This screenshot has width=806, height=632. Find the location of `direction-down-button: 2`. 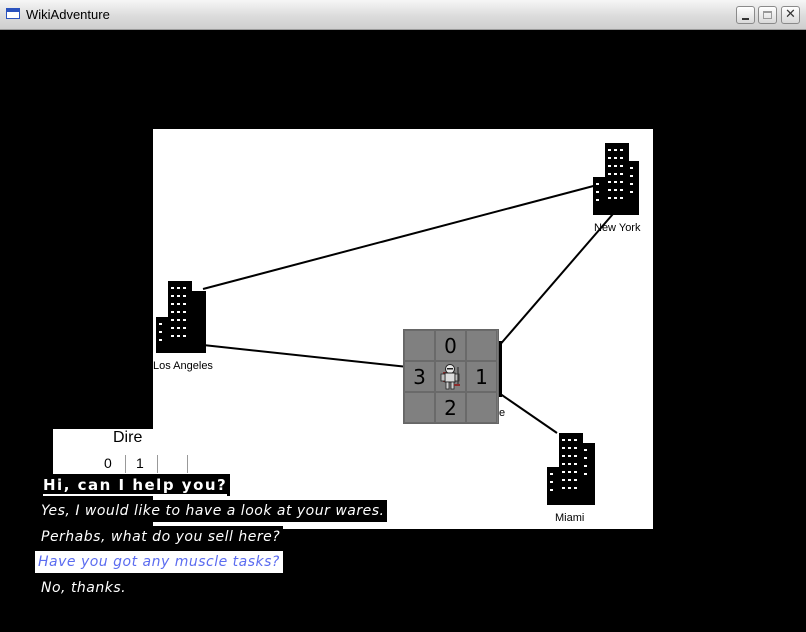

direction-down-button: 2 is located at coordinates (450, 407).